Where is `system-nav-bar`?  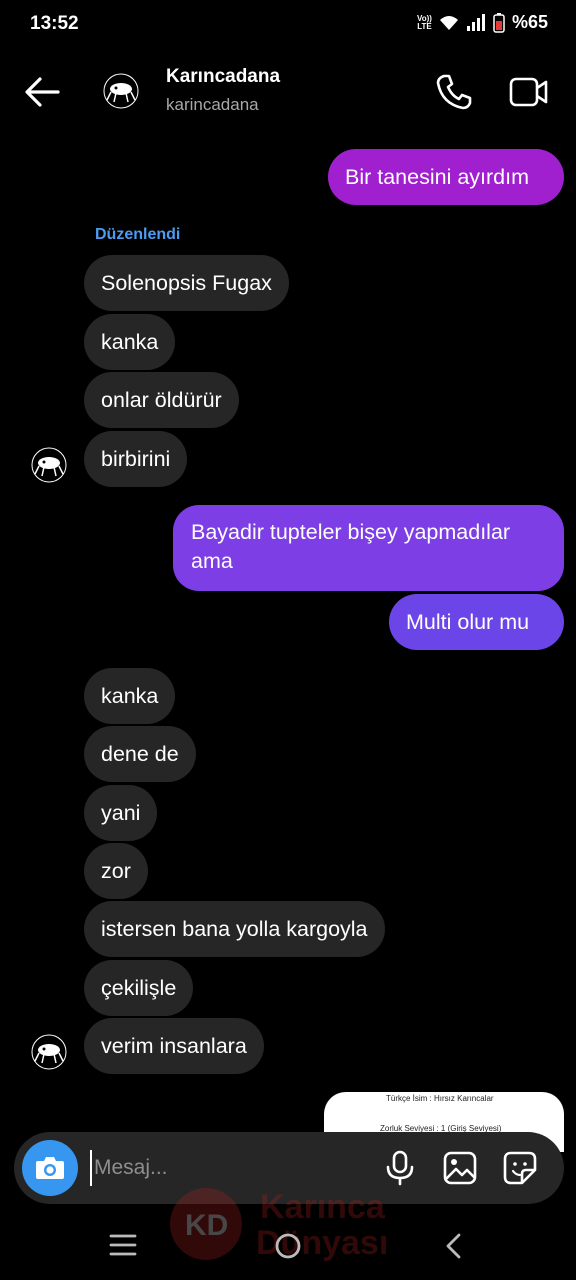
system-nav-bar is located at coordinates (288, 1245).